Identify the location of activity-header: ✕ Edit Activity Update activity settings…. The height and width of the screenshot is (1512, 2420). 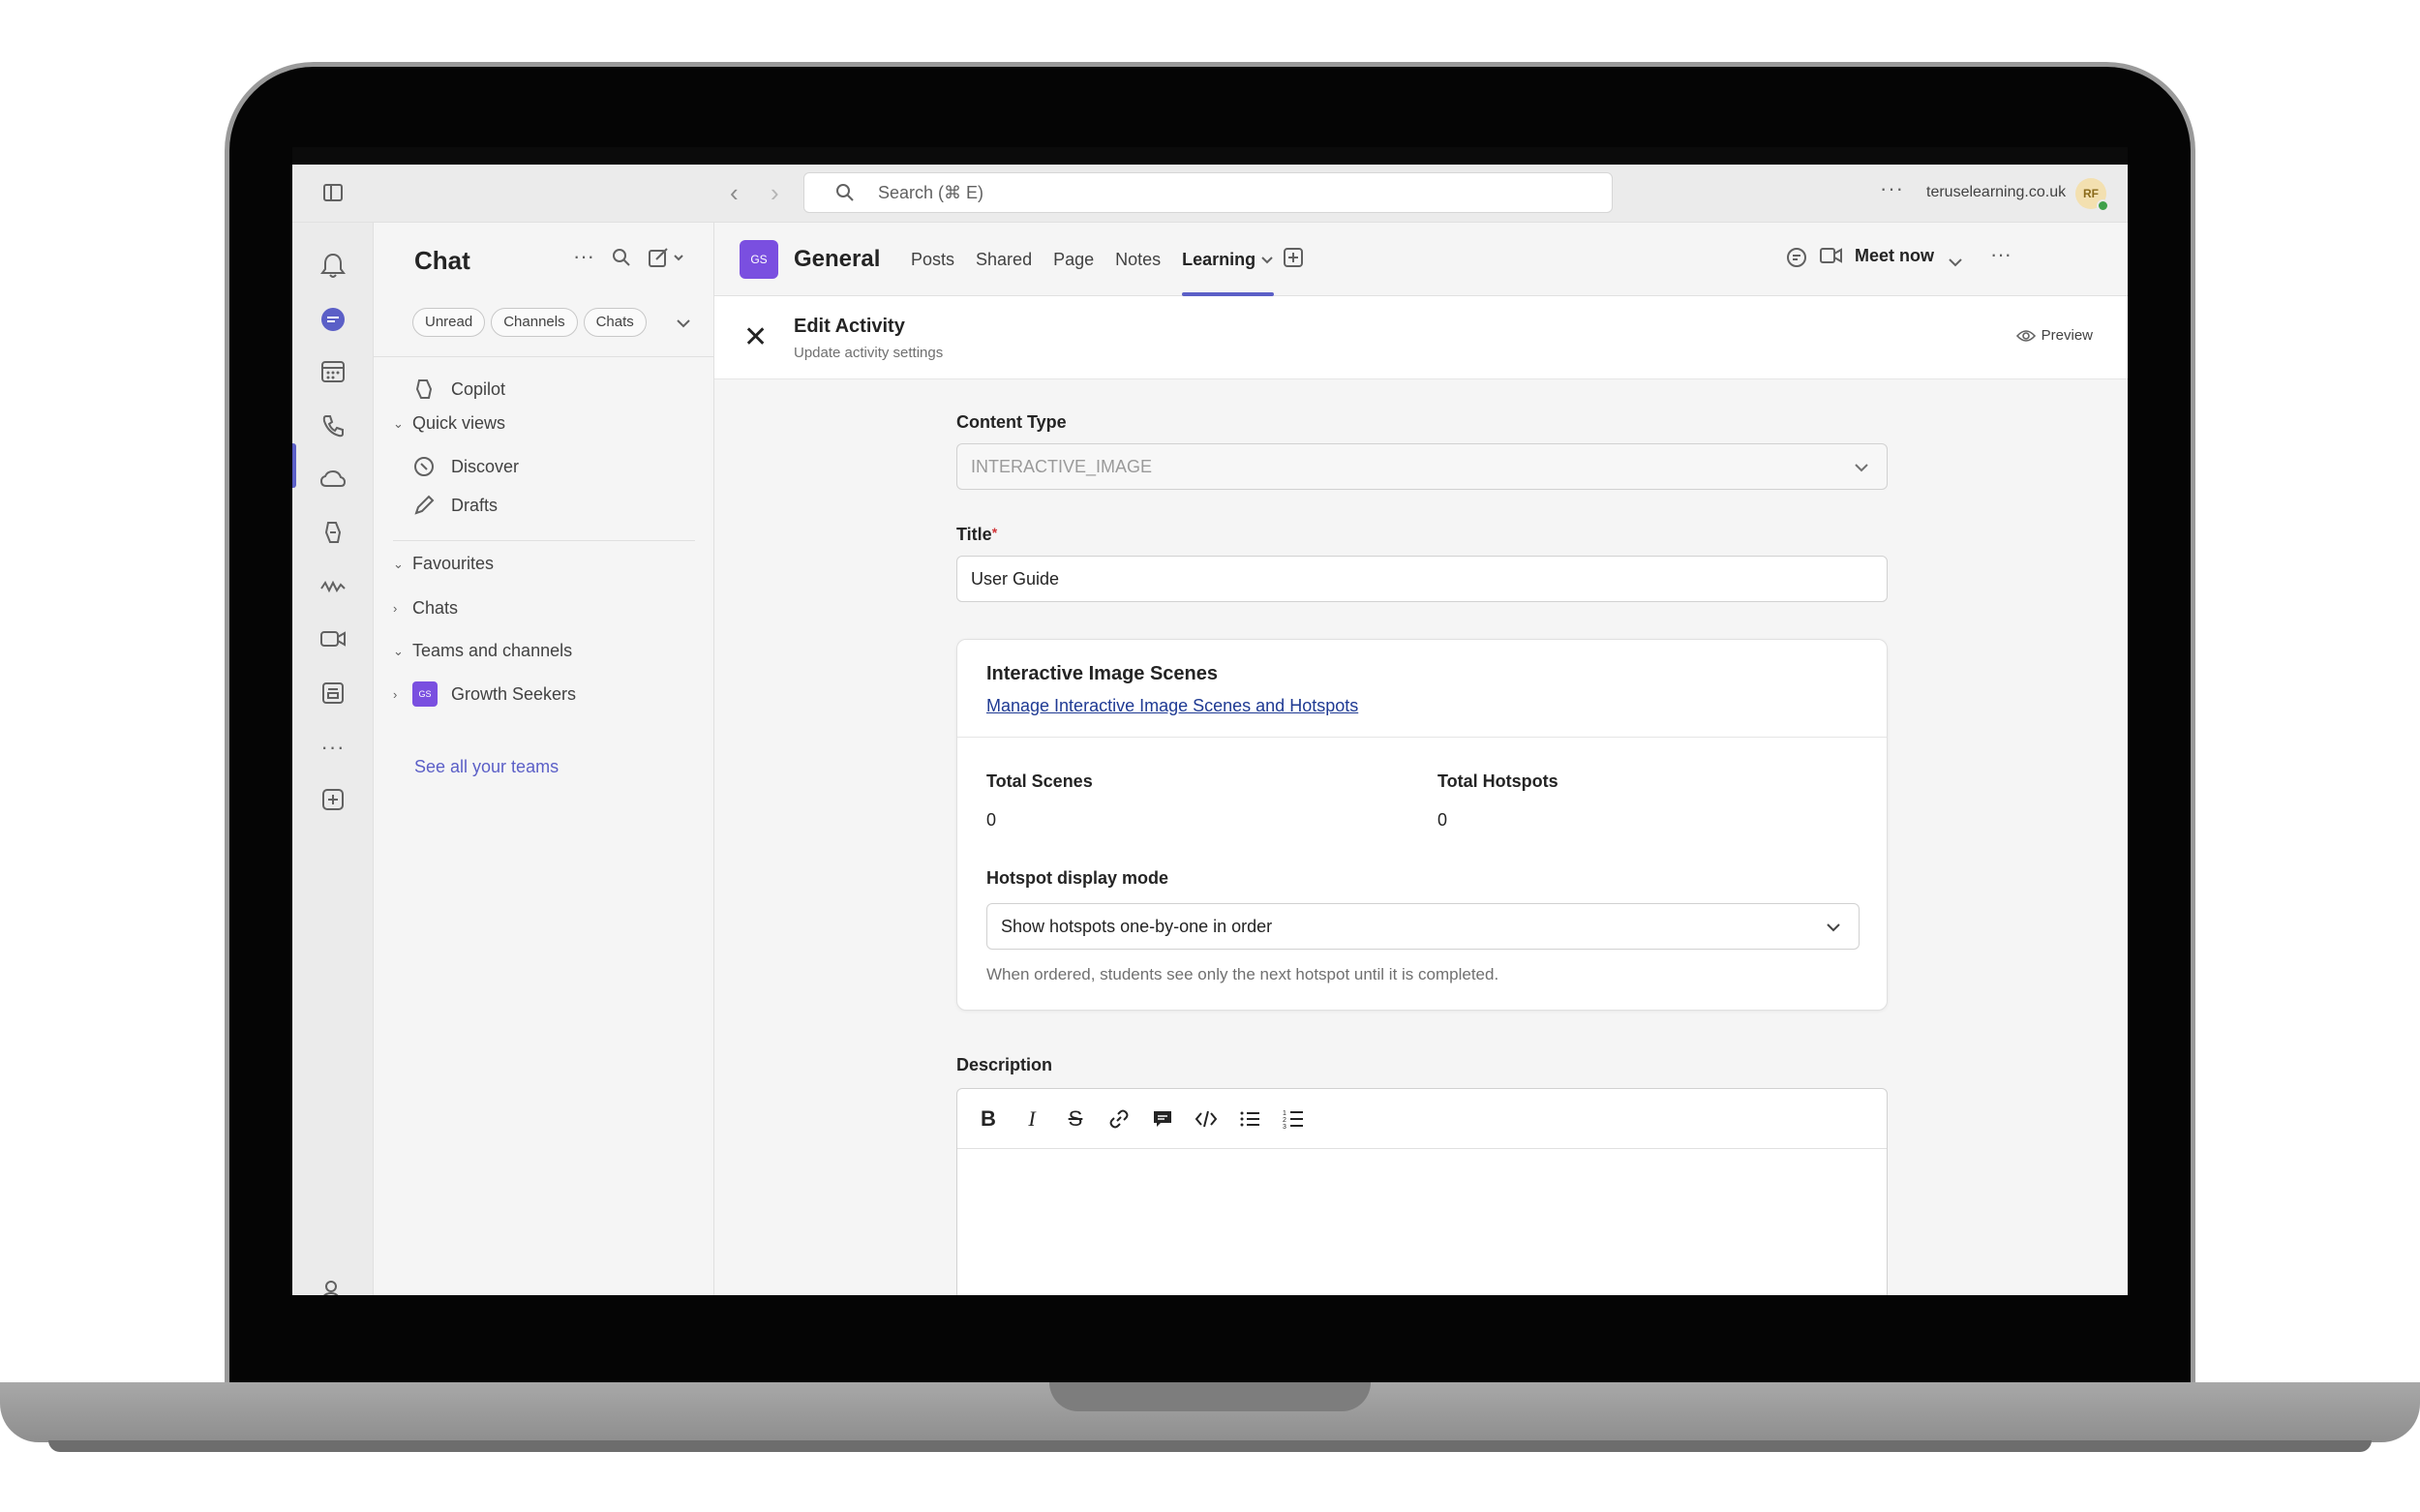
(1421, 337).